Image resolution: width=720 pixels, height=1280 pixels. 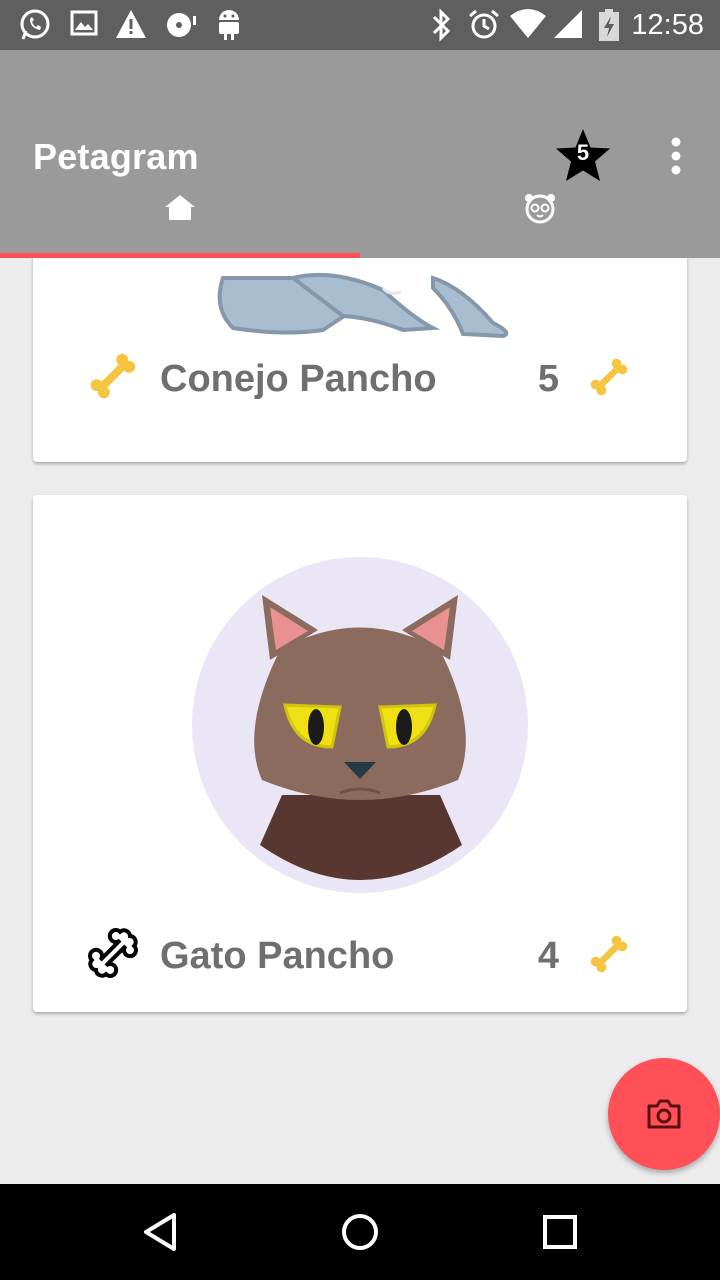 What do you see at coordinates (35, 24) in the screenshot?
I see `whatsapp-icon` at bounding box center [35, 24].